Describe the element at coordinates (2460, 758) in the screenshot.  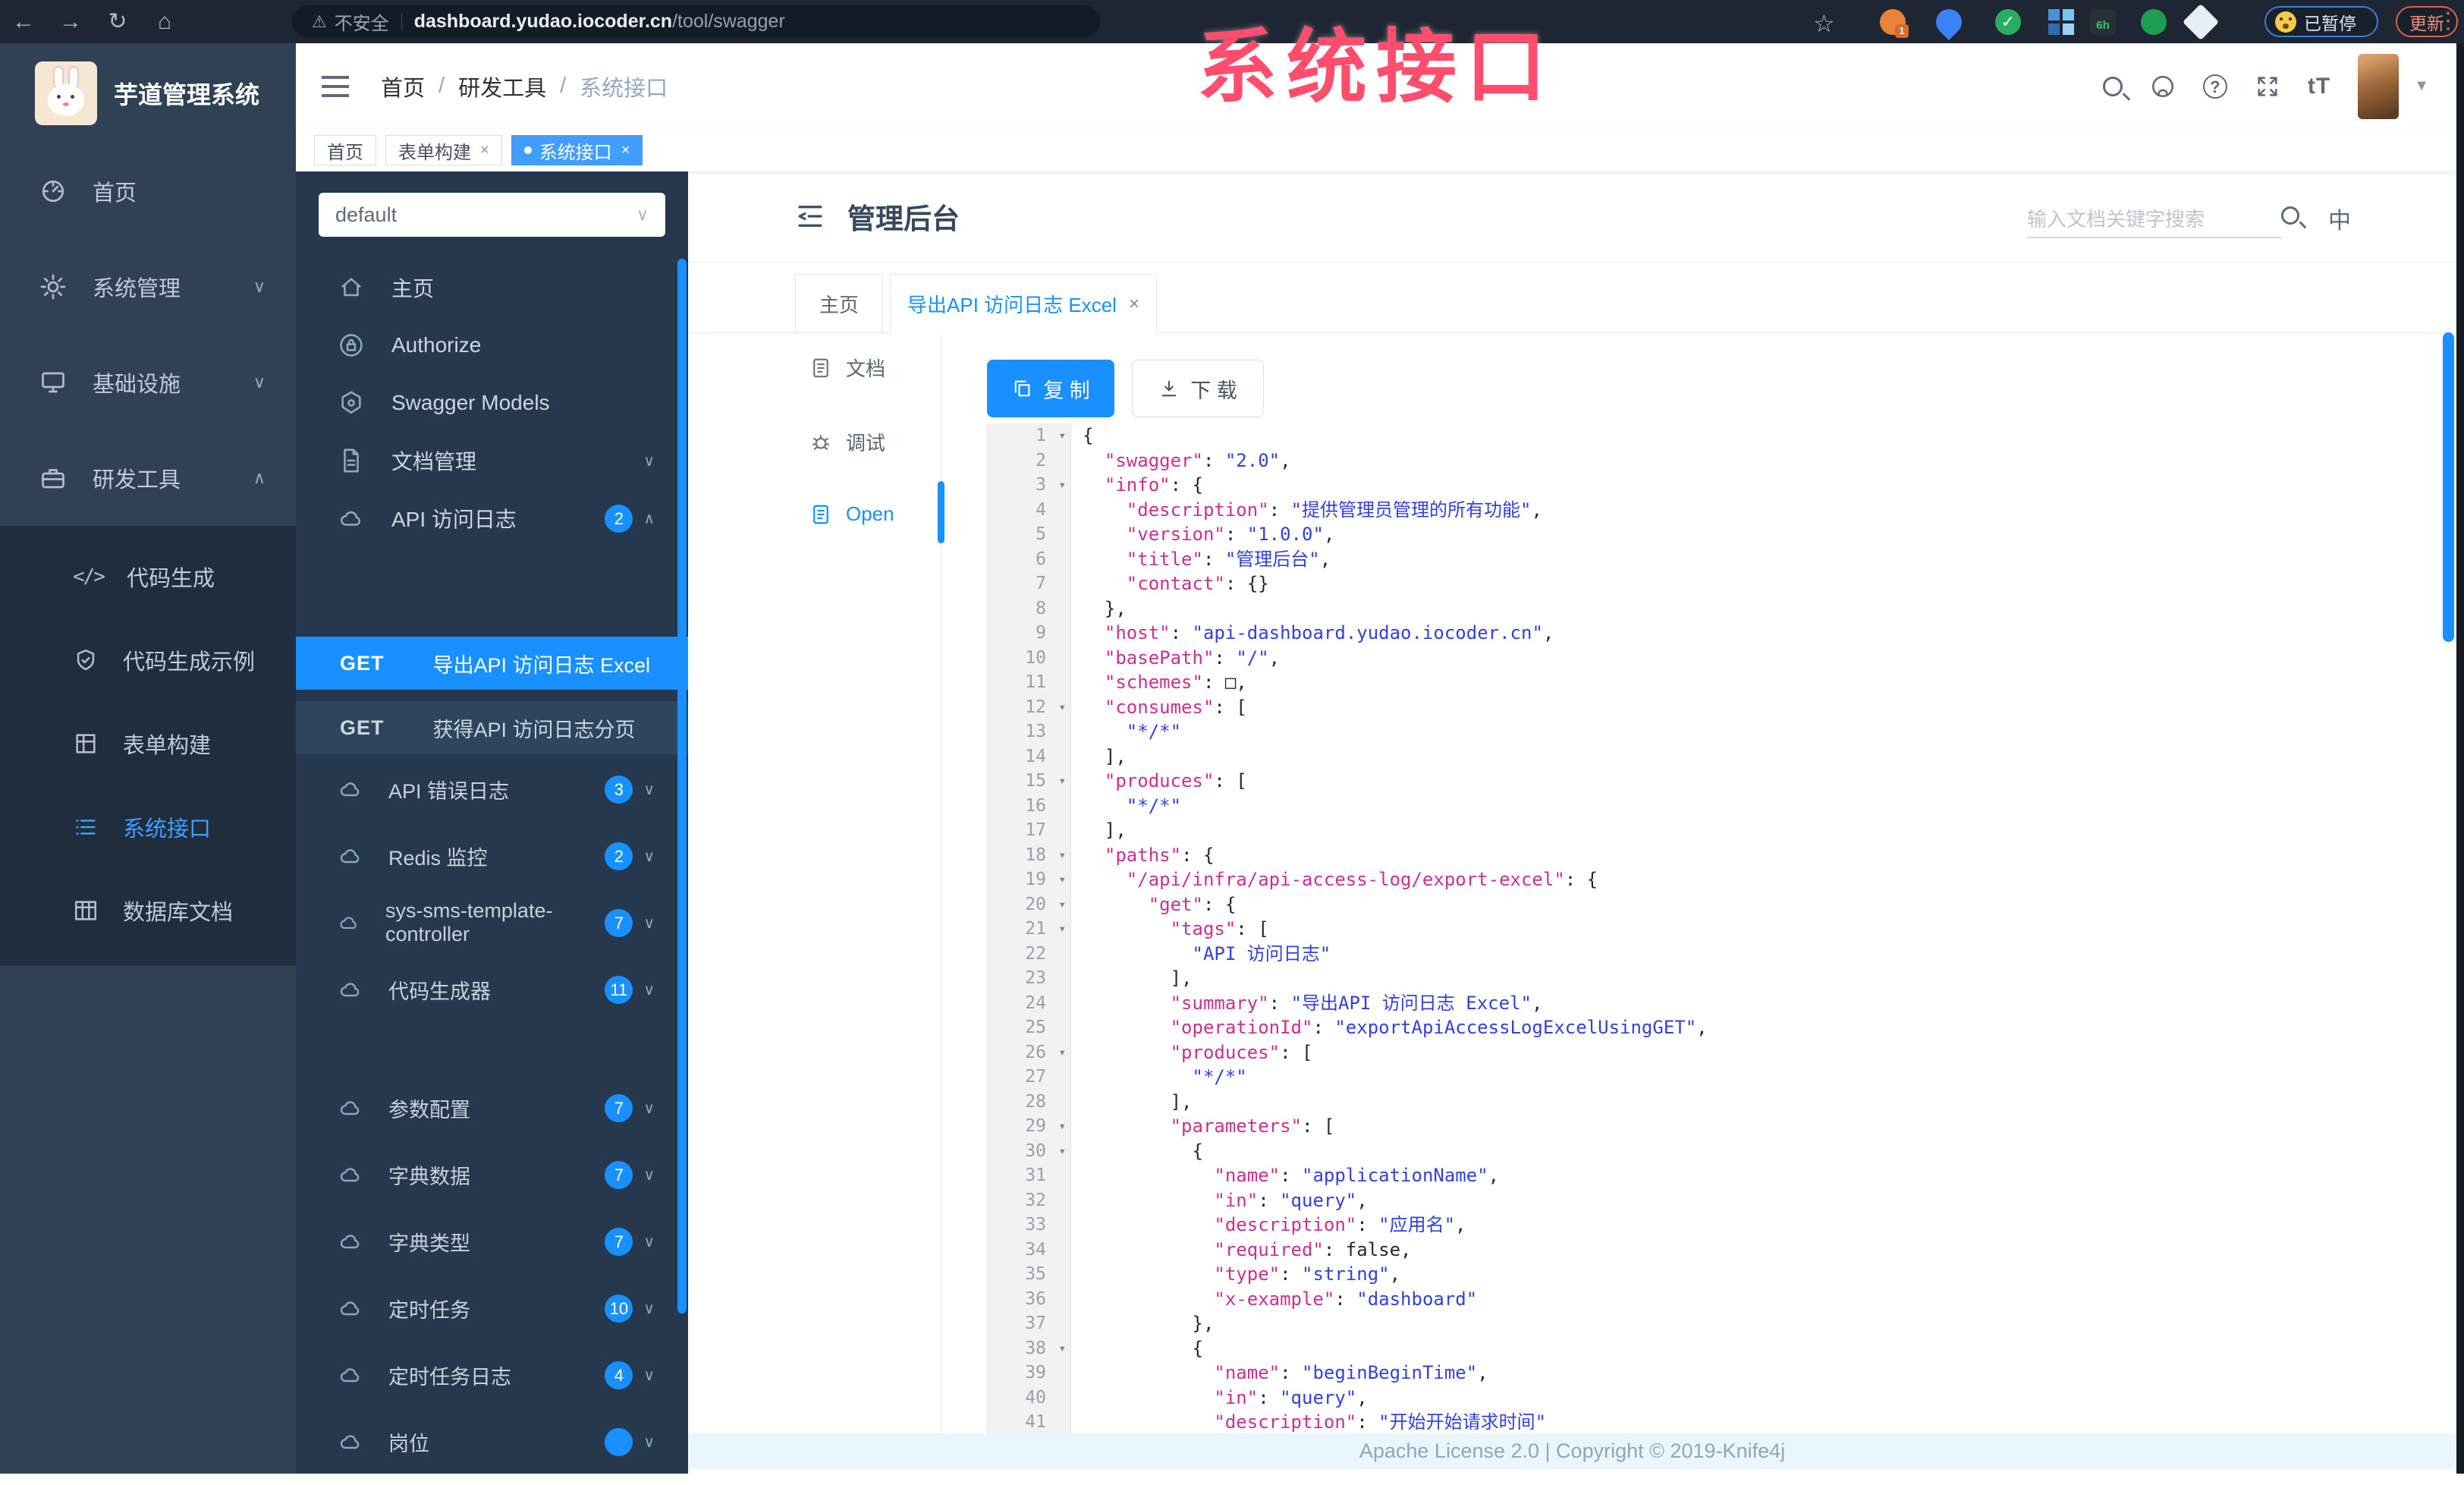
I see `window-scrollbar` at that location.